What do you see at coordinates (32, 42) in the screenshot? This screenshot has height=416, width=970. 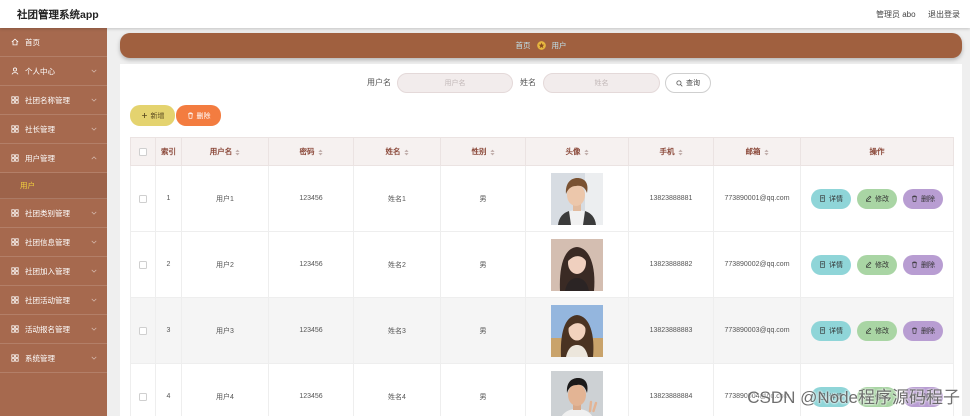 I see `sidebar-item-label: 首页` at bounding box center [32, 42].